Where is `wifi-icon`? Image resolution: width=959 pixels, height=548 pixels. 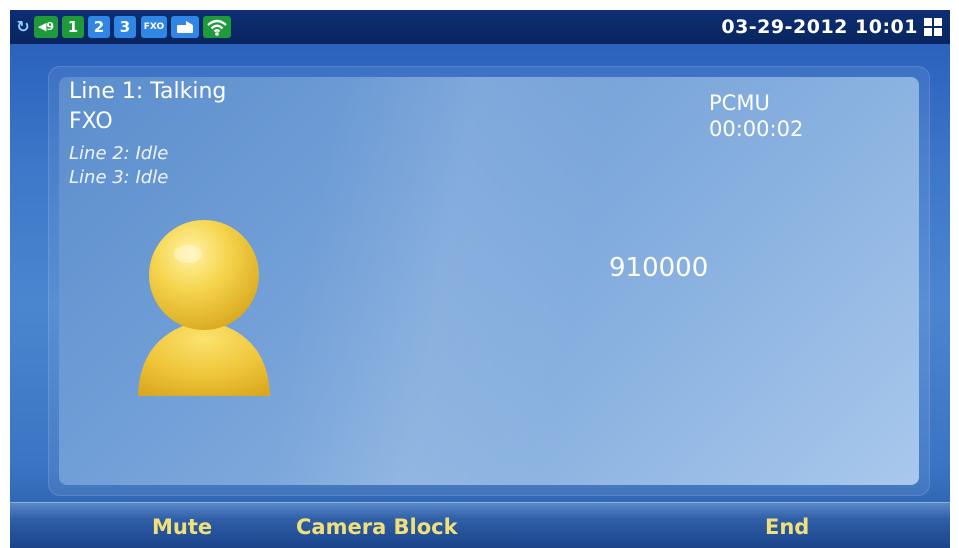
wifi-icon is located at coordinates (217, 27).